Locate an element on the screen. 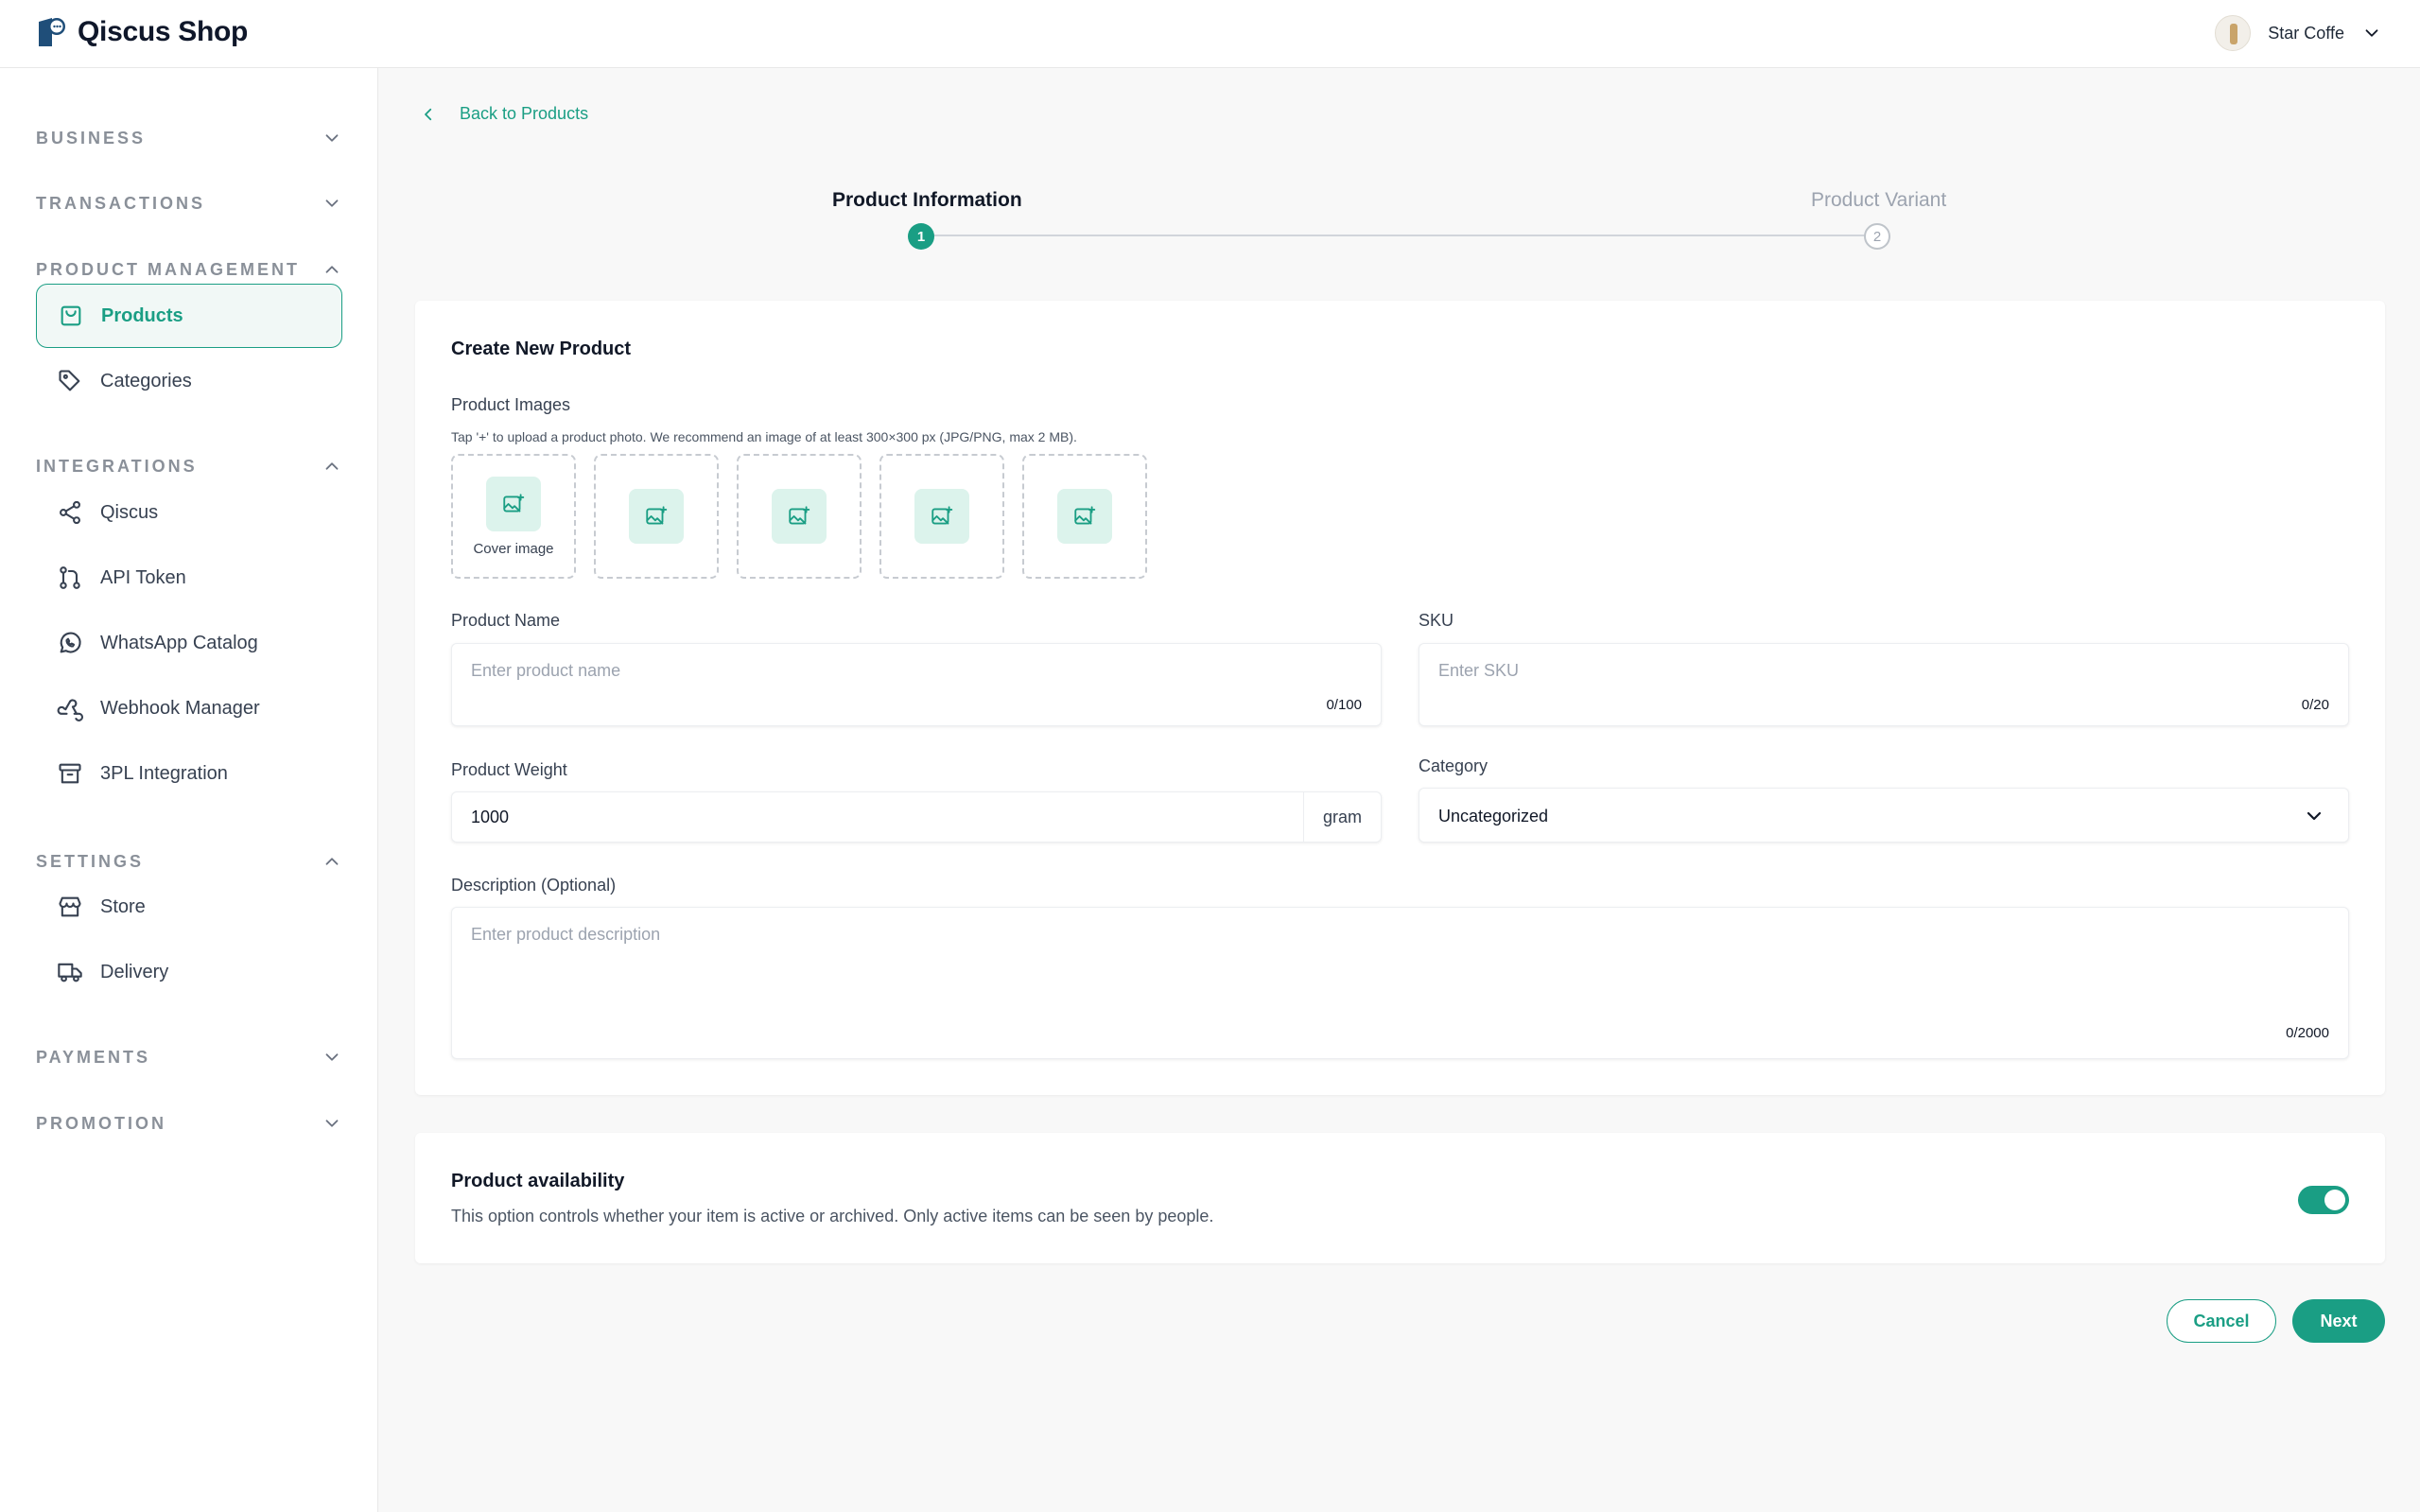 The image size is (2420, 1512). sidebar-item-whatsapp-catalog: WhatsApp Catalog is located at coordinates (189, 643).